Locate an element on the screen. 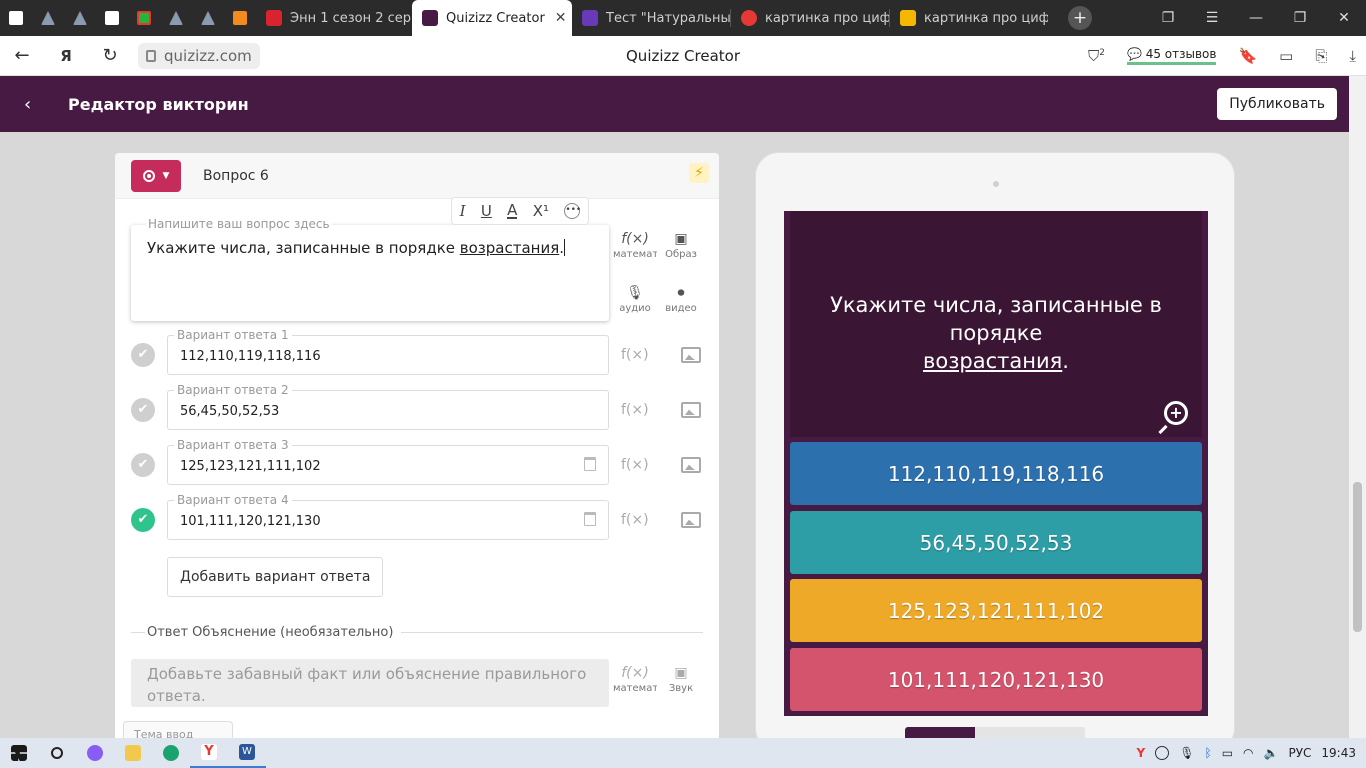  clipboard-icon: ⎘ is located at coordinates (1321, 56).